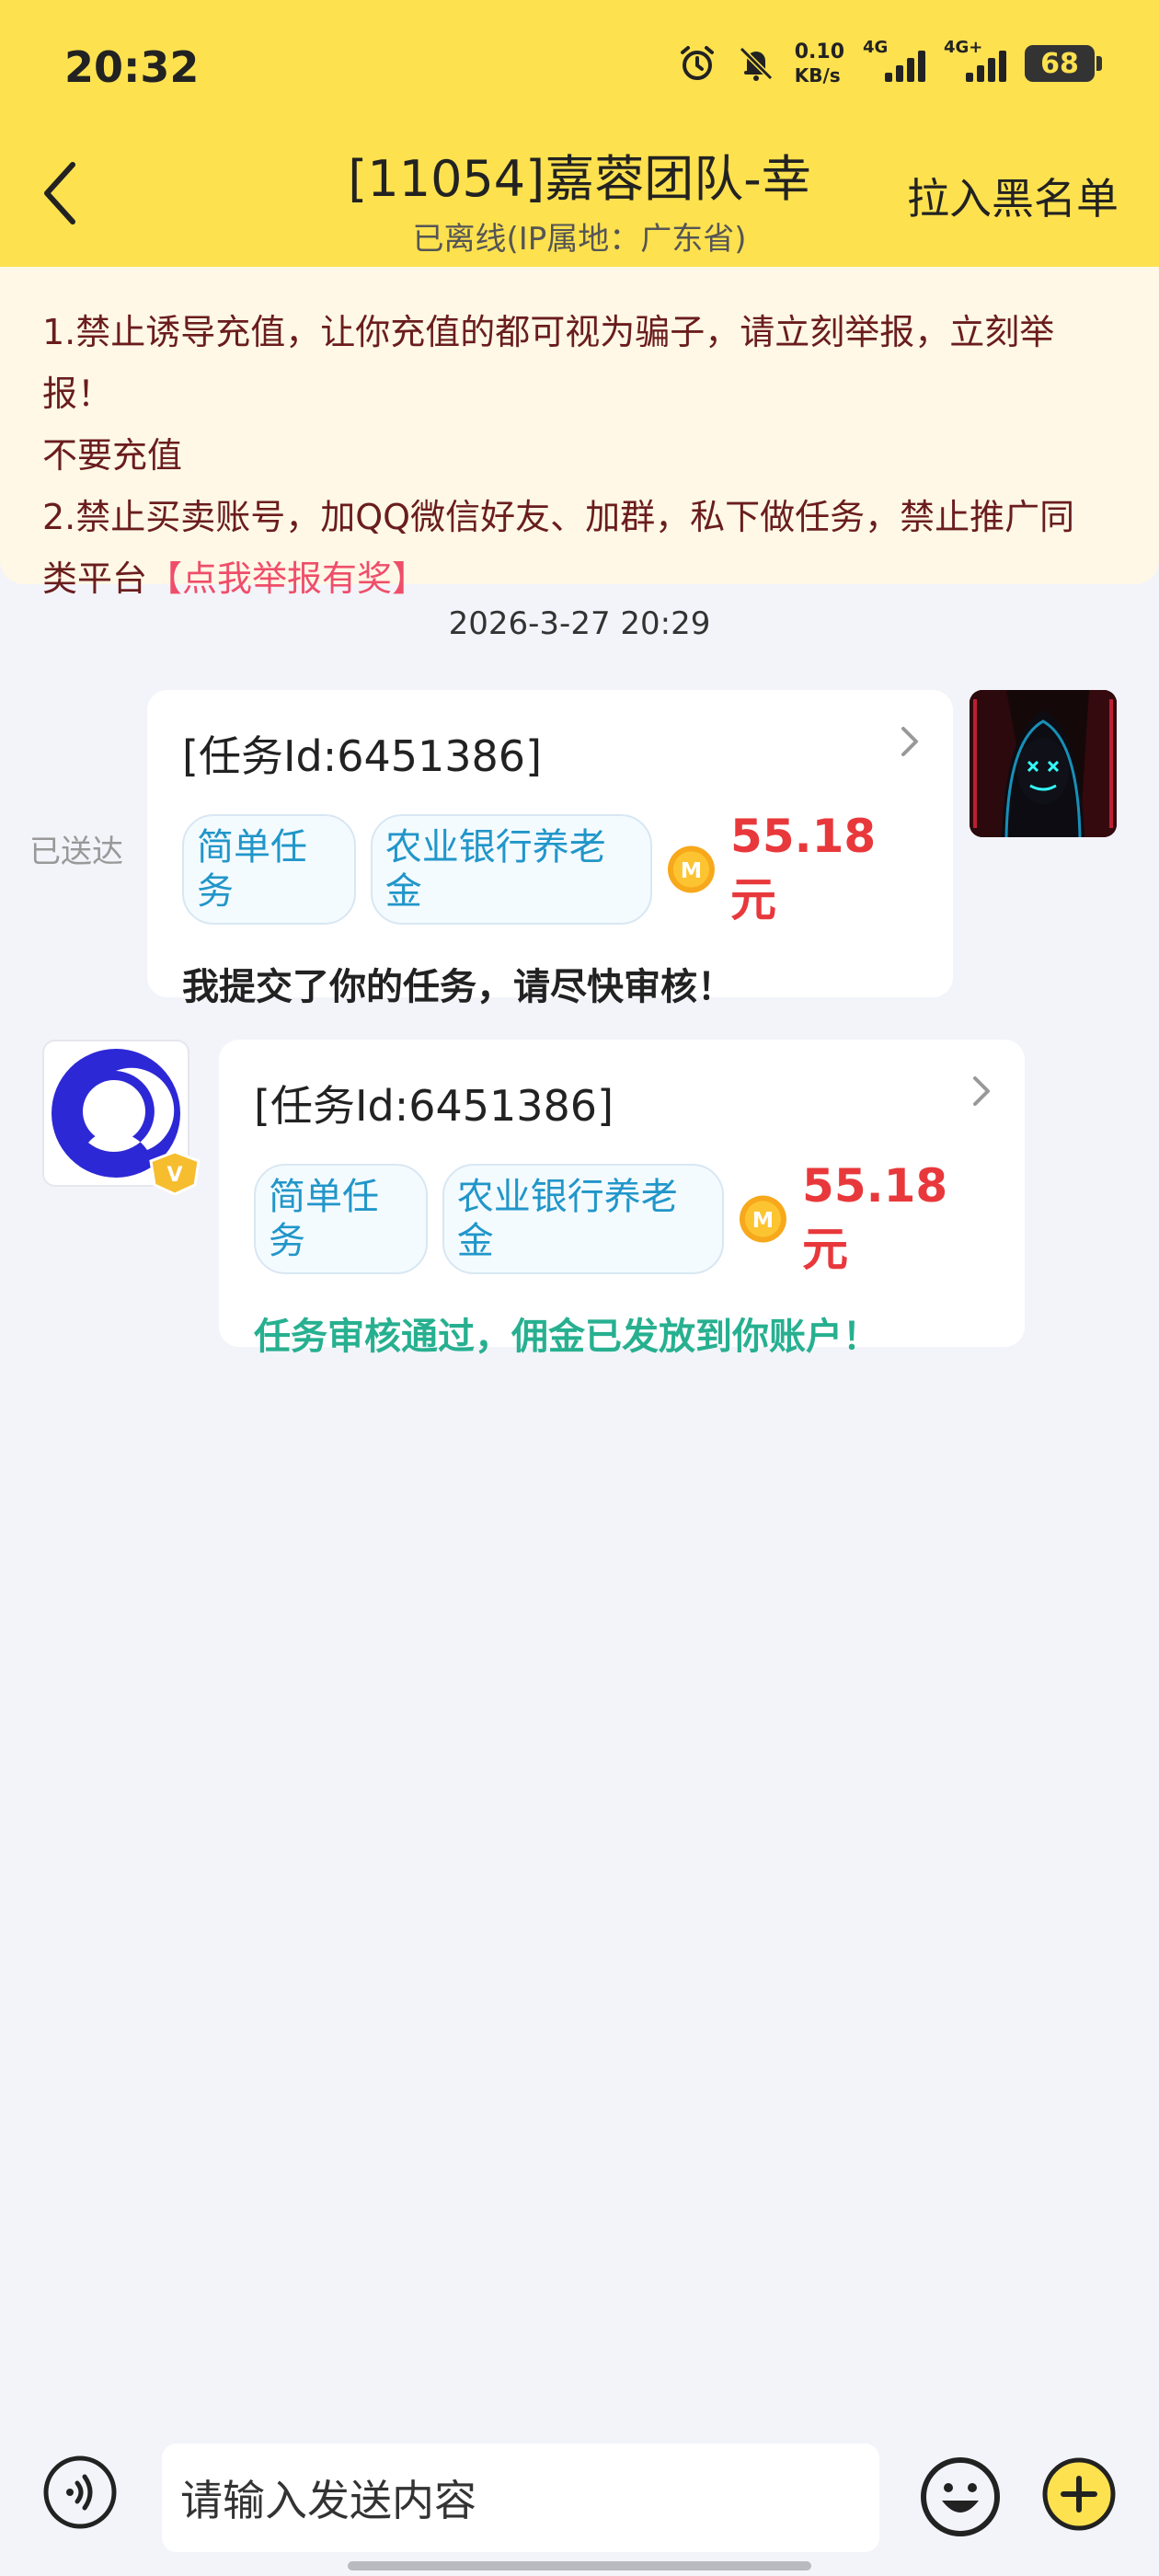  Describe the element at coordinates (579, 579) in the screenshot. I see `notice-line-4: 类平台【点我举报有奖】` at that location.